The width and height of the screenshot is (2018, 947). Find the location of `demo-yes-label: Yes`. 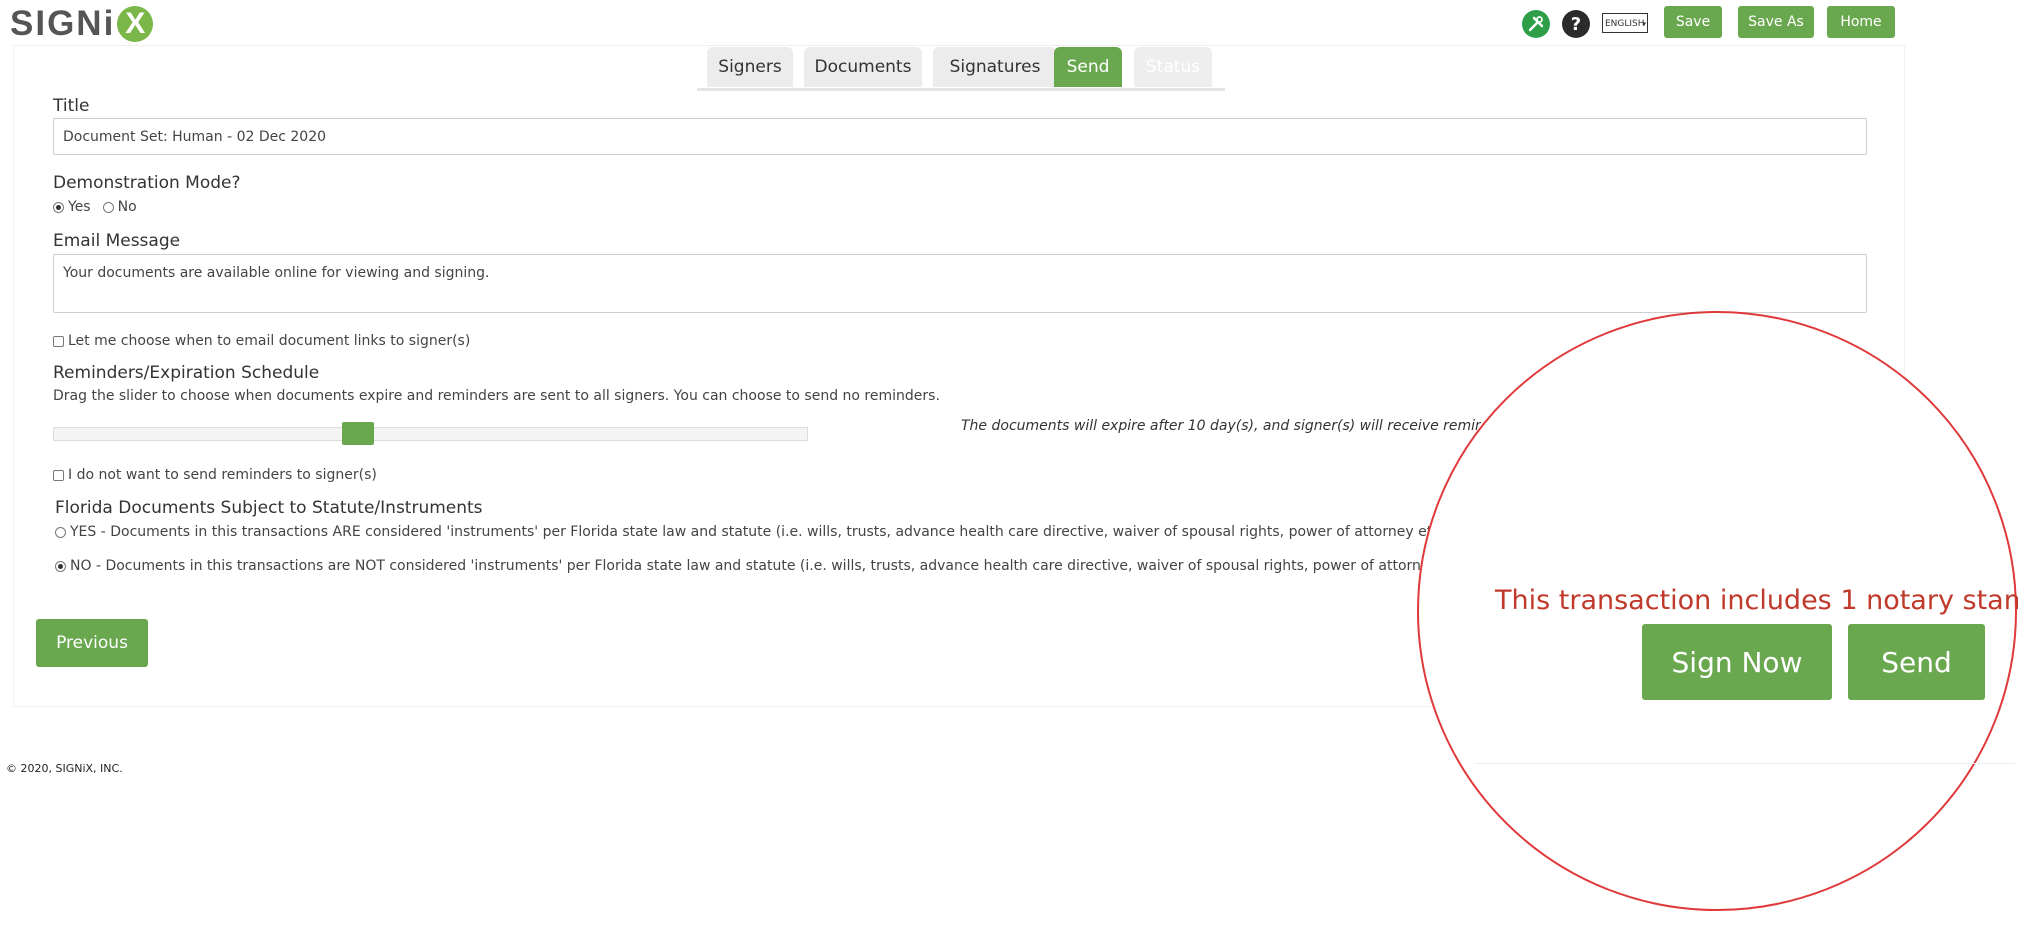

demo-yes-label: Yes is located at coordinates (79, 207).